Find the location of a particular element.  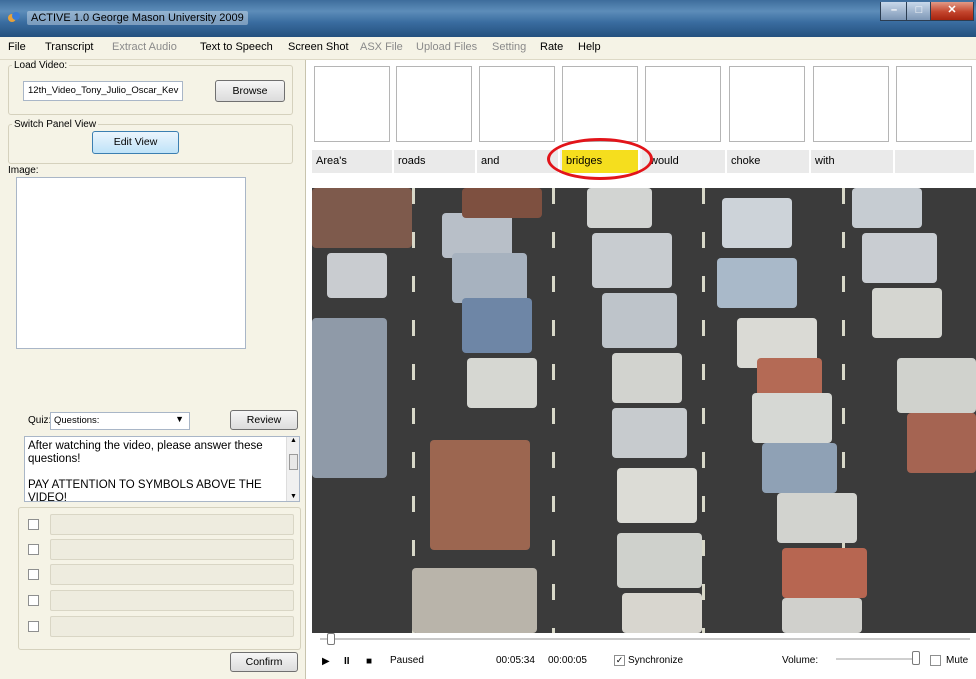

synchronize-checkbox: ✓ is located at coordinates (619, 660).